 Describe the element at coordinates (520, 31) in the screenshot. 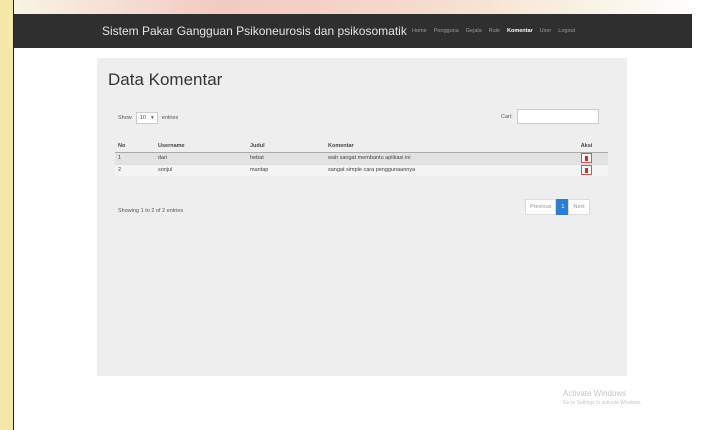

I see `nav-komentar: Komentar` at that location.